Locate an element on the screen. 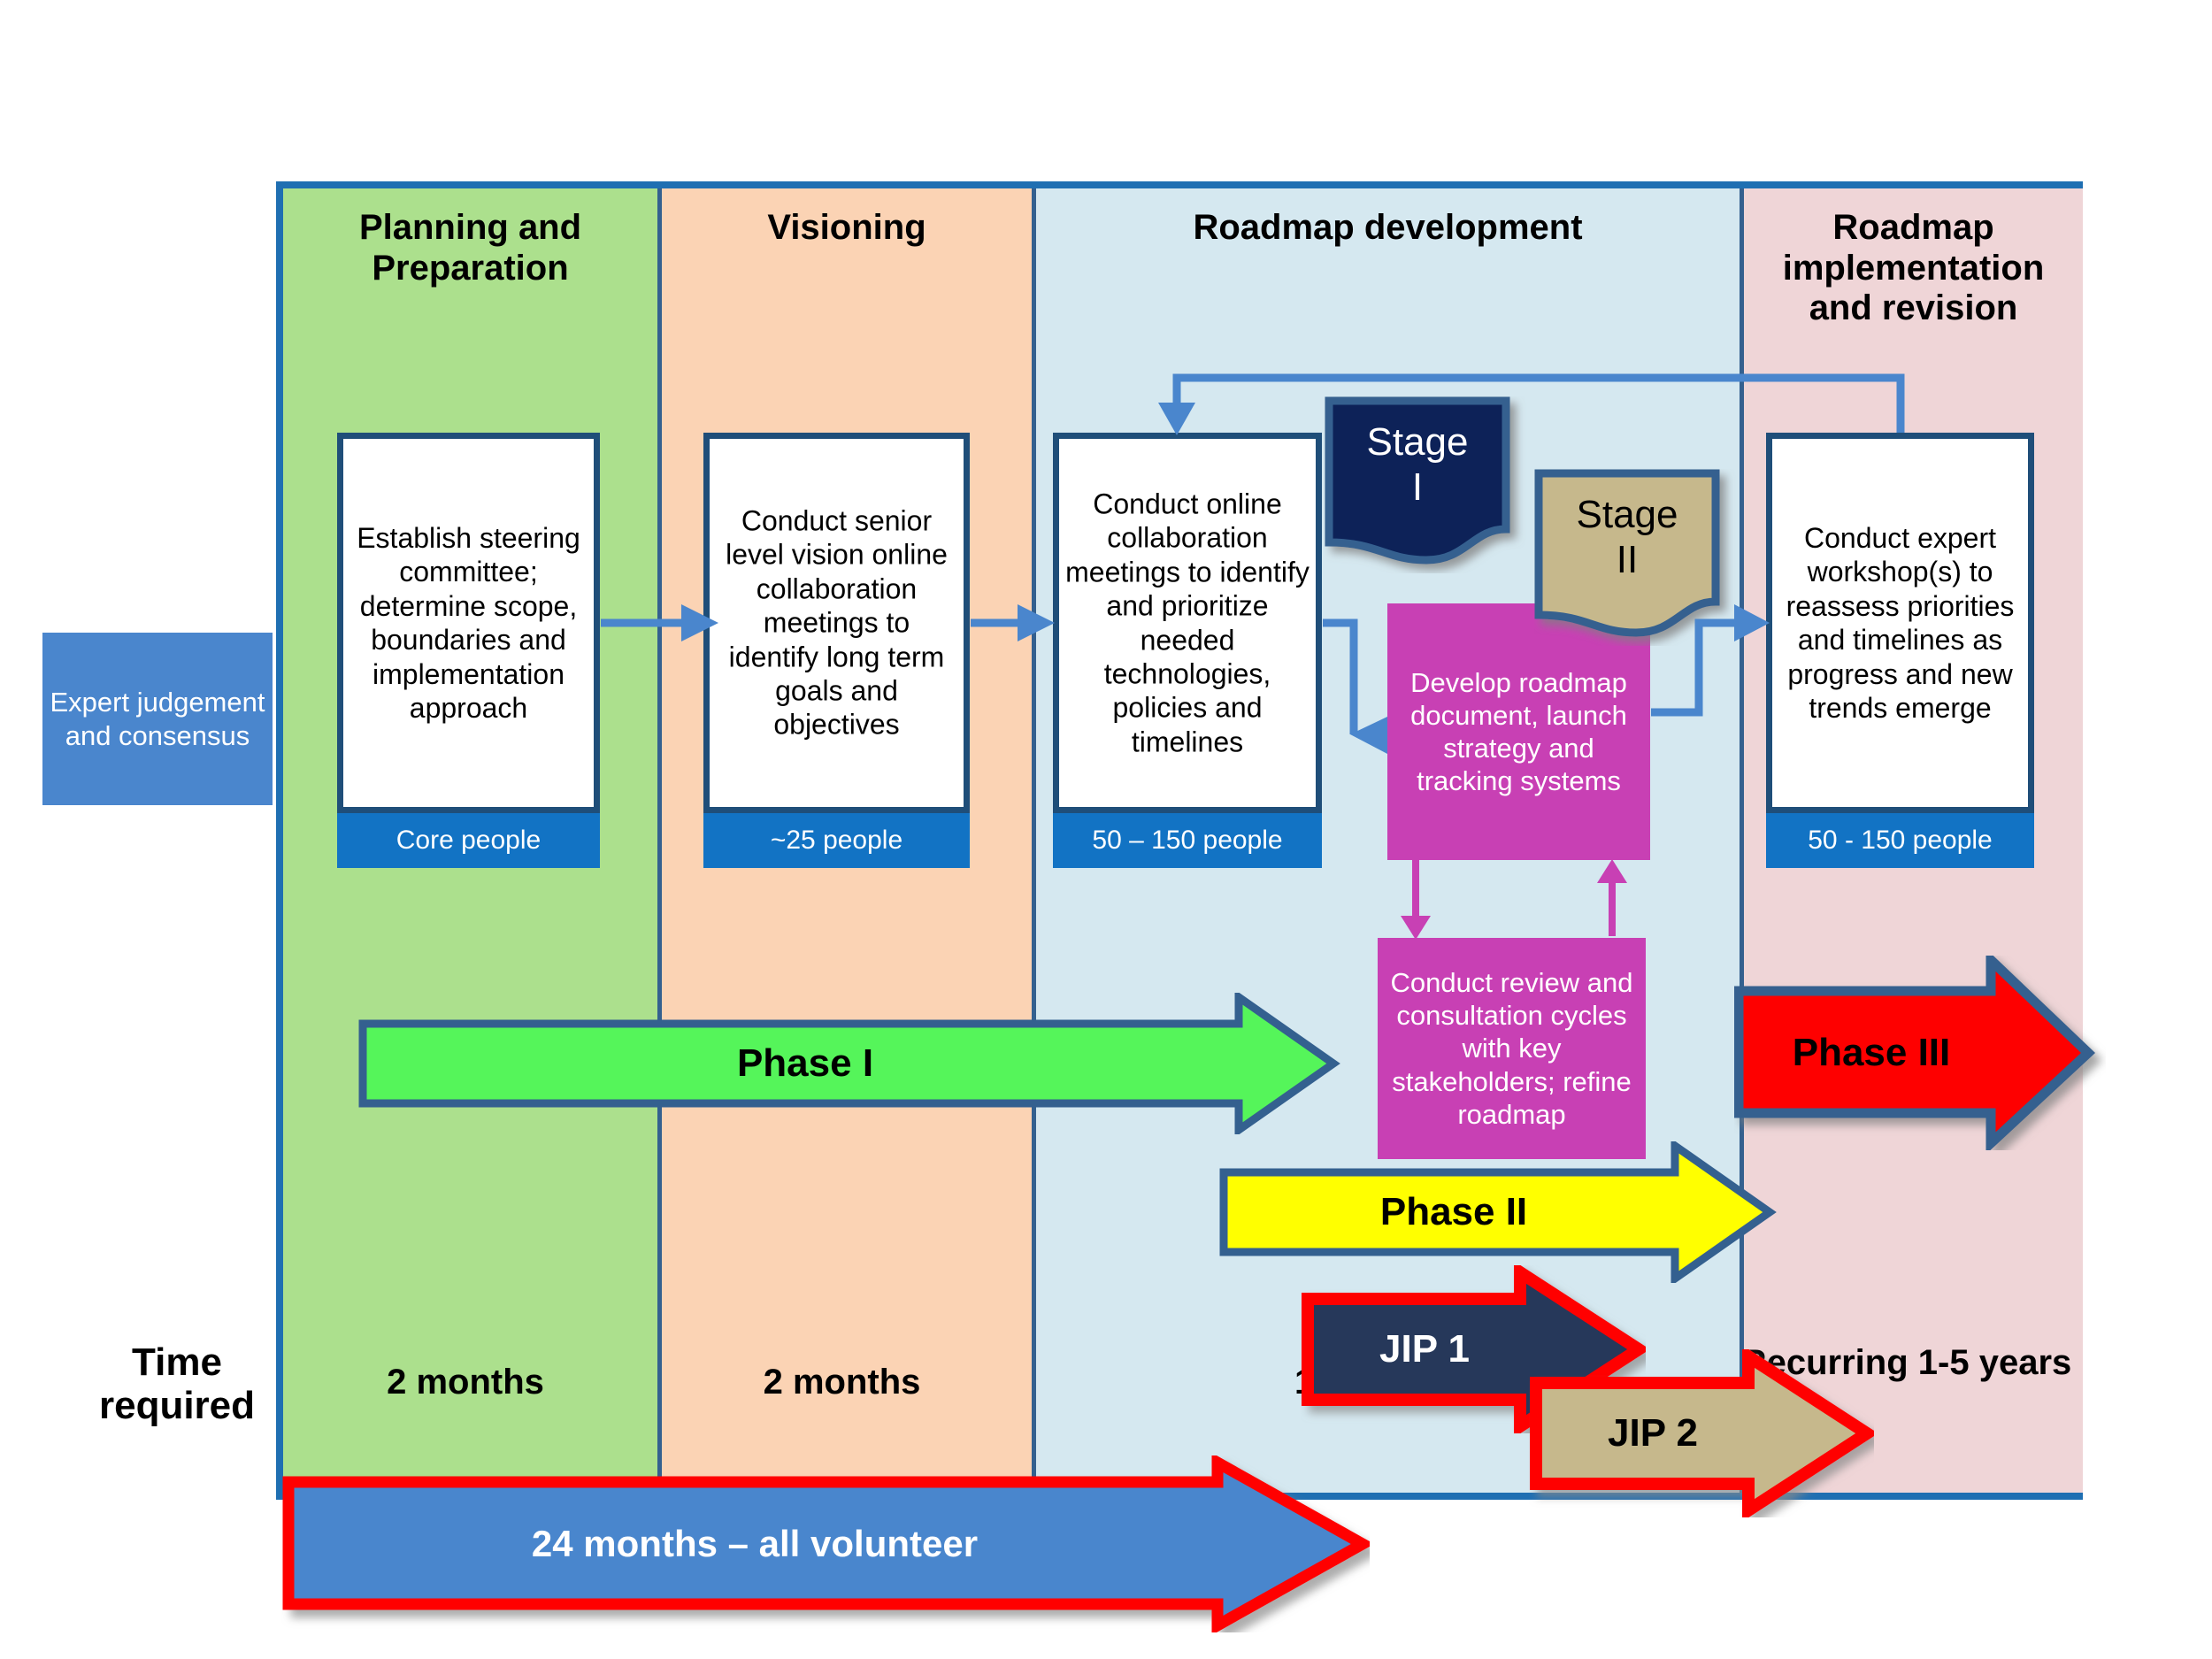 The height and width of the screenshot is (1659, 2212). time-visioning: 2 months is located at coordinates (842, 1383).